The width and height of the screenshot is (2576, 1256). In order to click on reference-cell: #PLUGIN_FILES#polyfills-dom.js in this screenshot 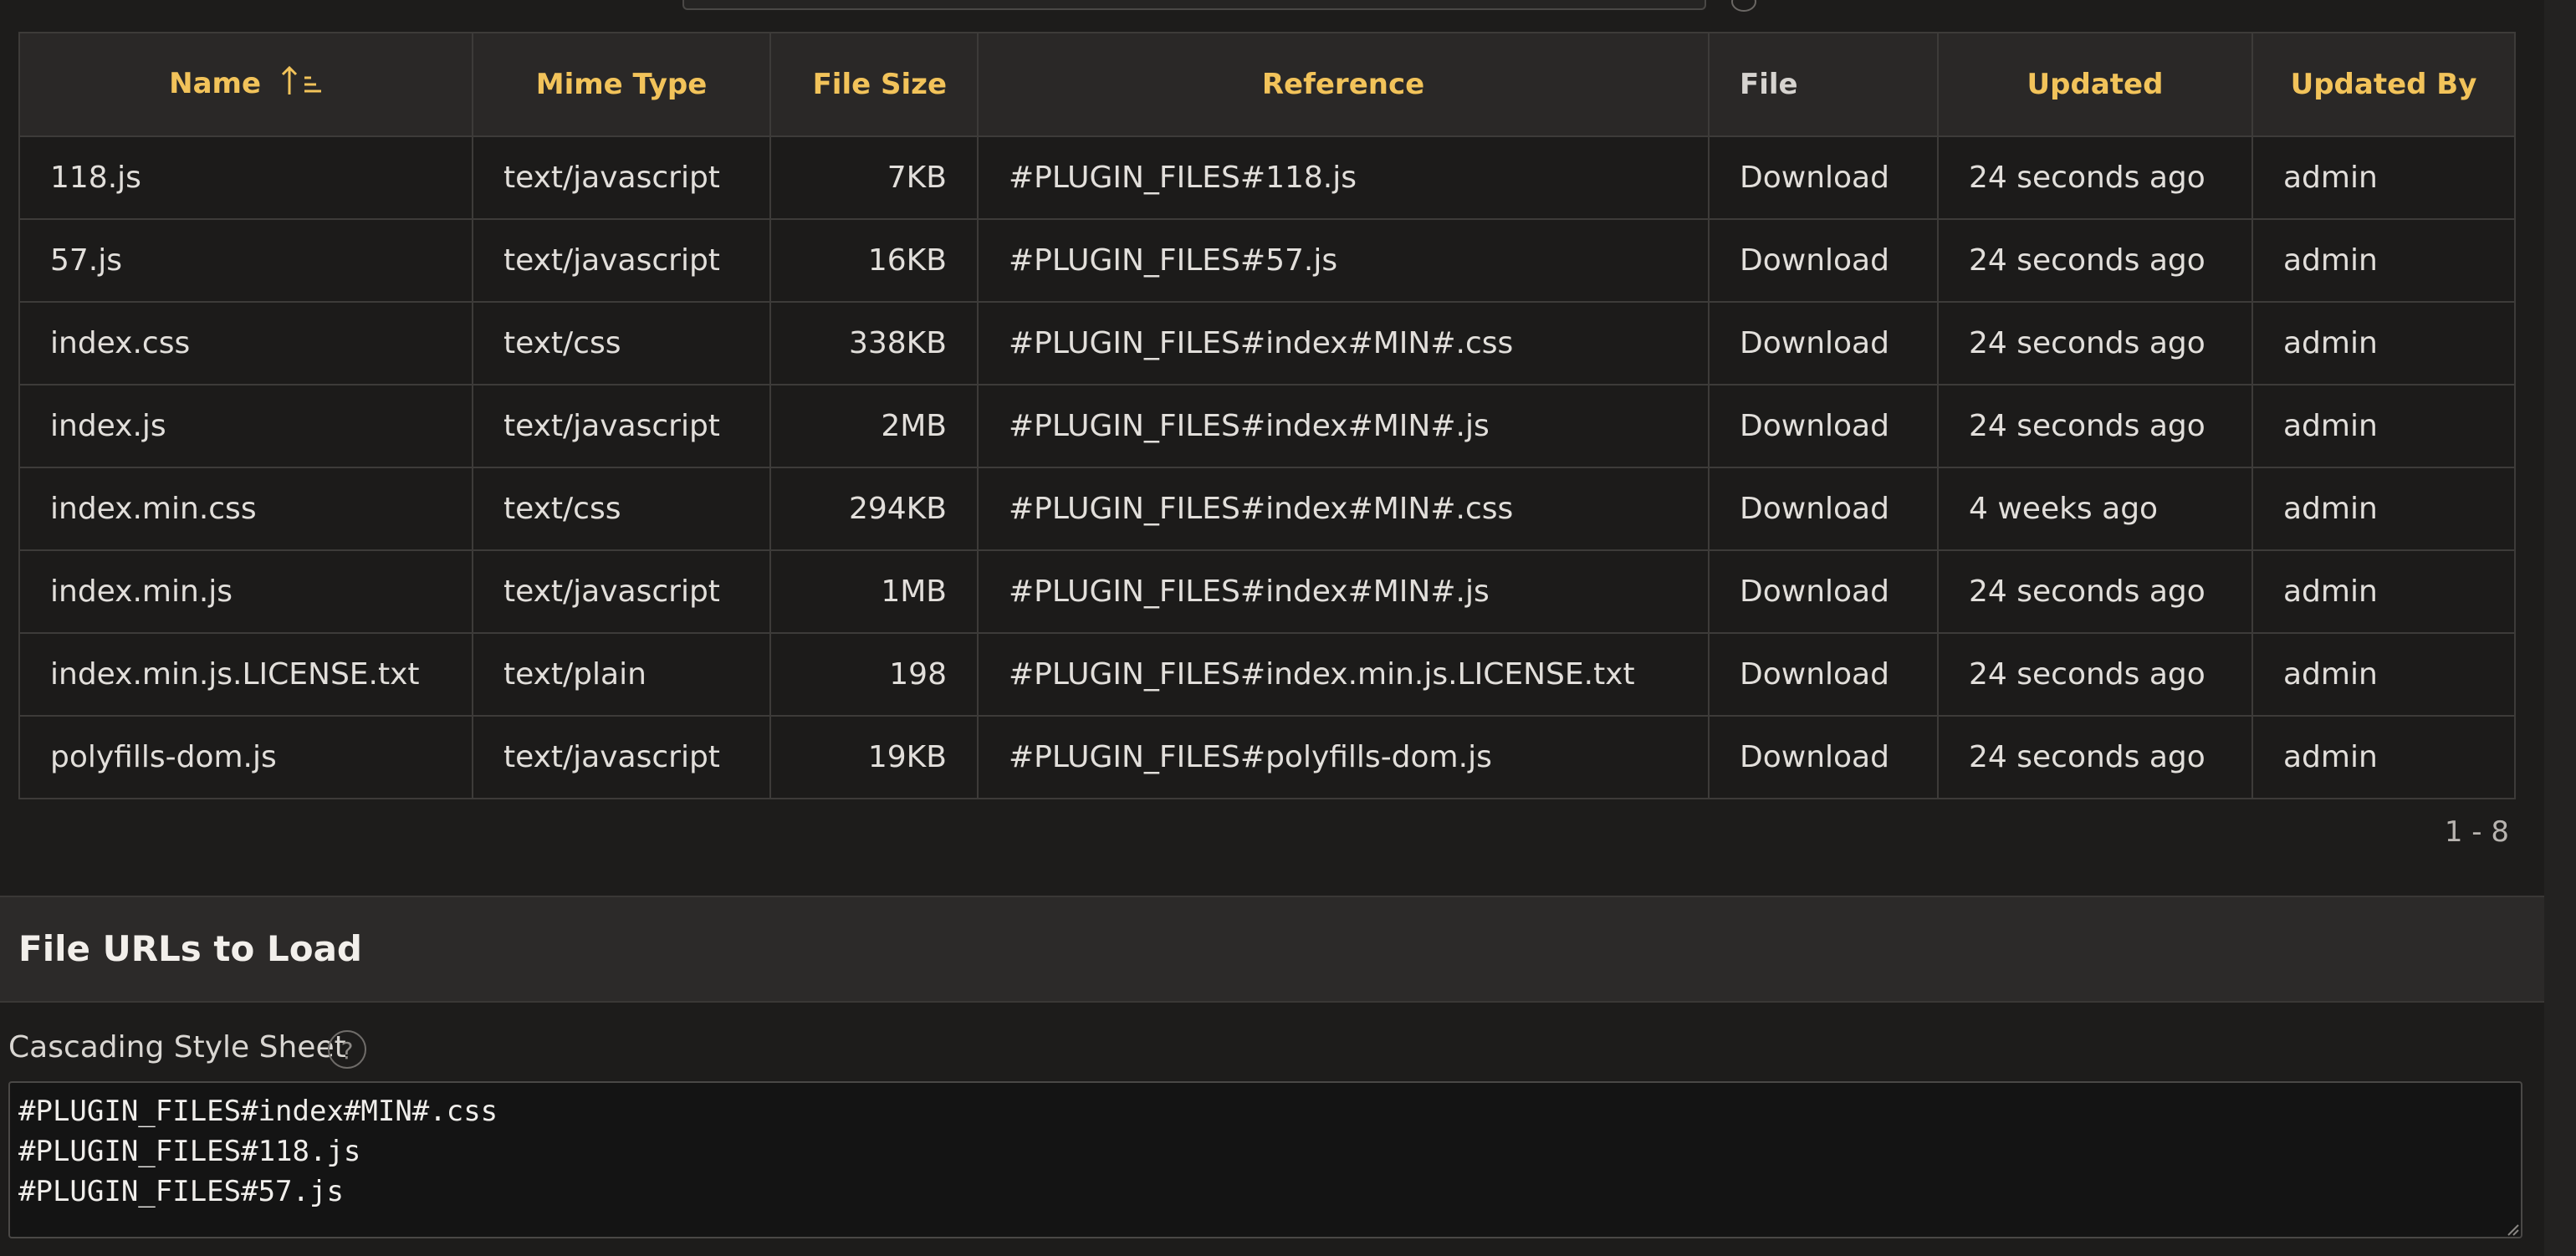, I will do `click(1343, 757)`.